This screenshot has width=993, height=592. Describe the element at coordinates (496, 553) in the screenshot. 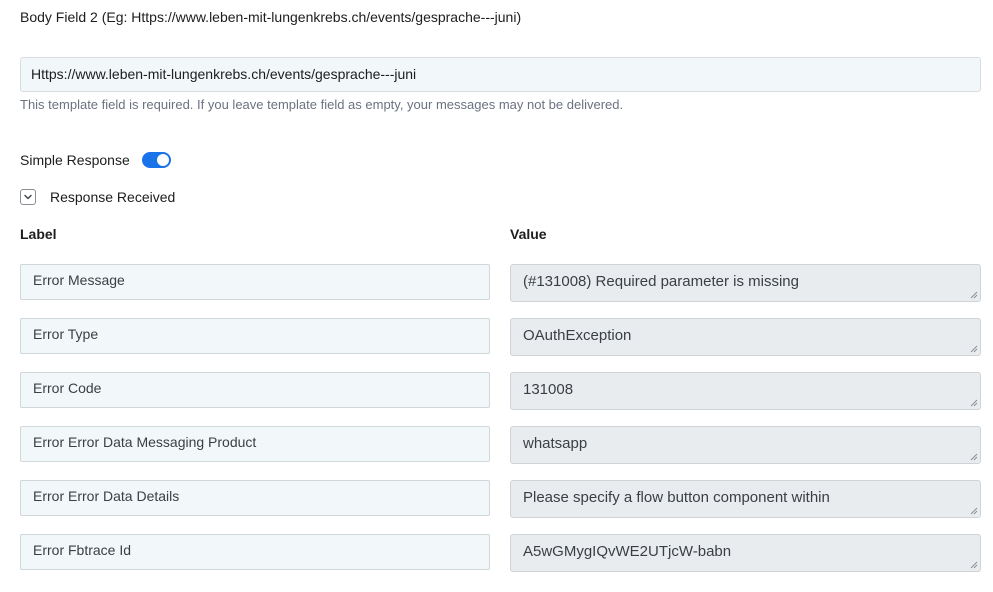

I see `table-row: Error Fbtrace Id A5wGMygIQvWE2UTjcW-babn` at that location.